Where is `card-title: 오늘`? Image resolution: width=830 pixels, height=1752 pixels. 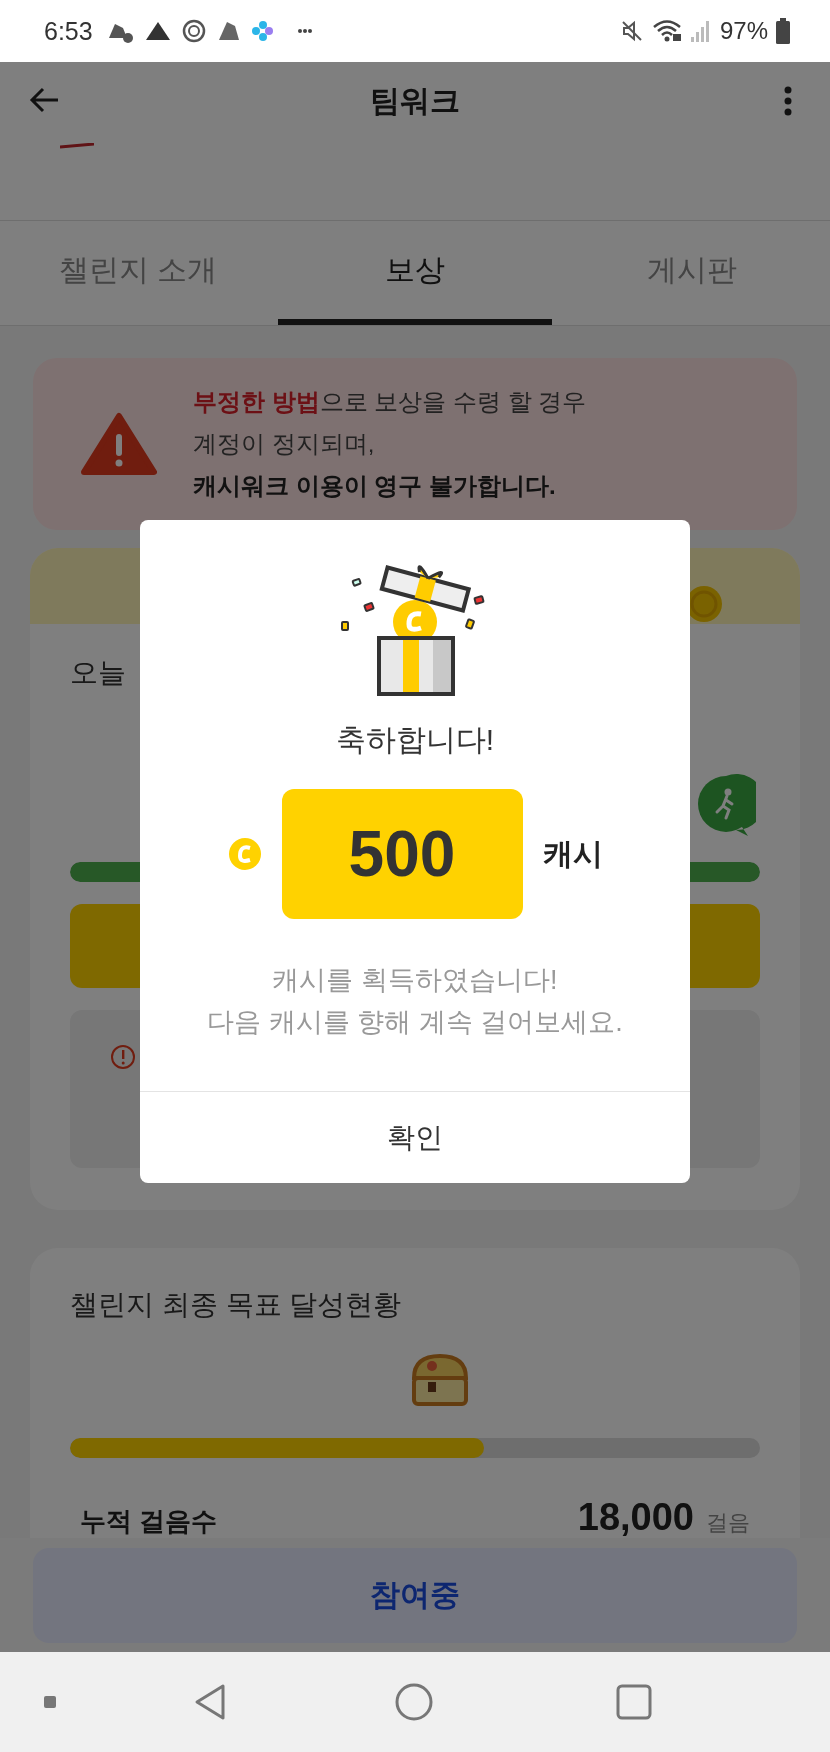 card-title: 오늘 is located at coordinates (98, 673).